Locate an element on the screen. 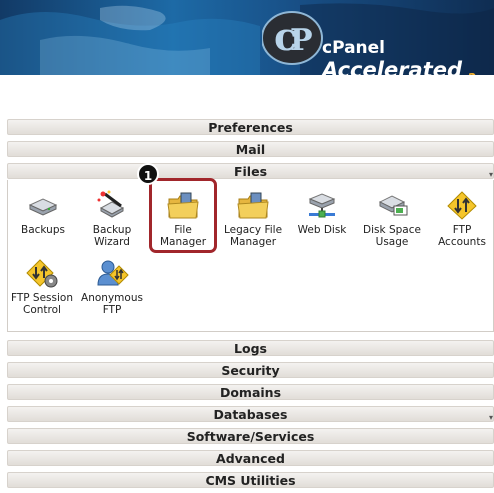 The image size is (494, 493). section-logs: Logs is located at coordinates (250, 348).